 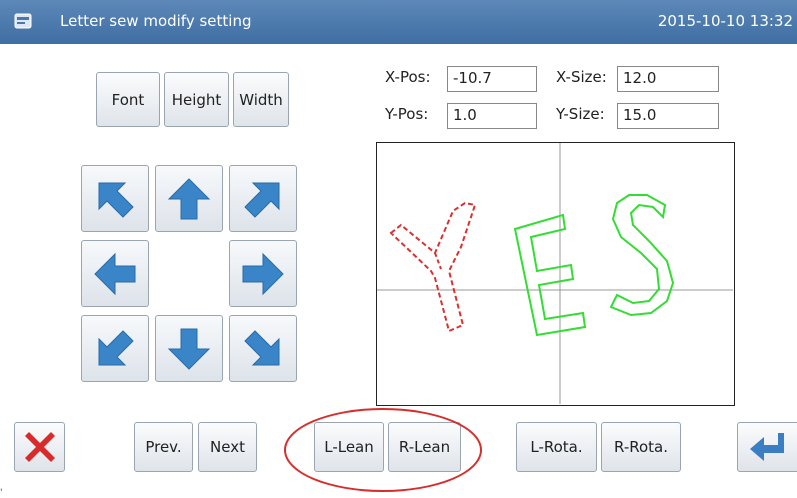 I want to click on l-lean-button: L-Lean, so click(x=349, y=447).